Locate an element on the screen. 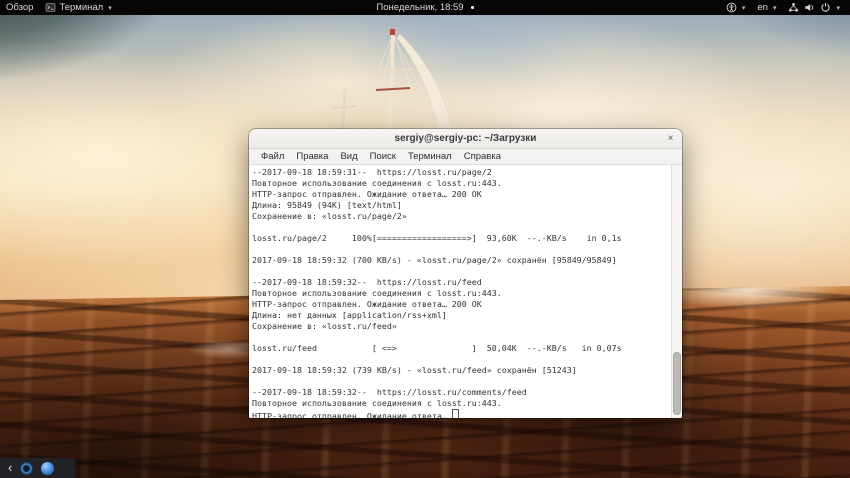 This screenshot has width=850, height=478. bottom-dock: ‹ is located at coordinates (37, 468).